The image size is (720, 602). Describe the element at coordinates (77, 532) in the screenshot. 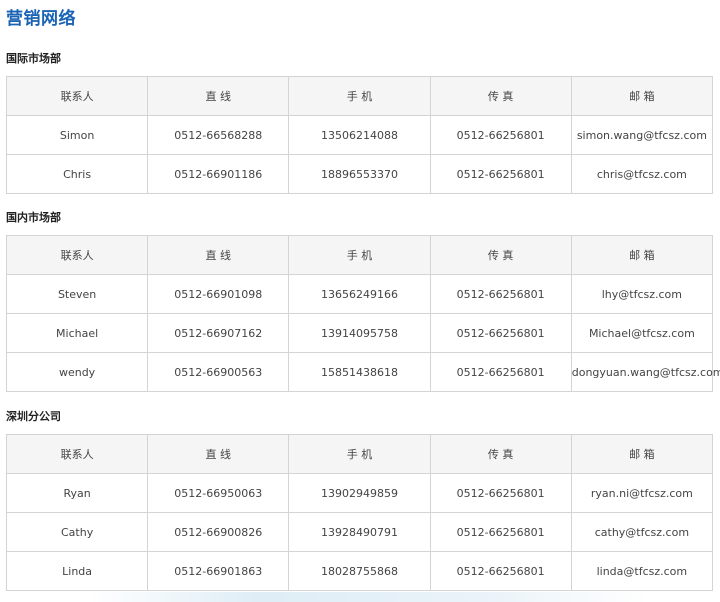

I see `contact-name: Cathy` at that location.